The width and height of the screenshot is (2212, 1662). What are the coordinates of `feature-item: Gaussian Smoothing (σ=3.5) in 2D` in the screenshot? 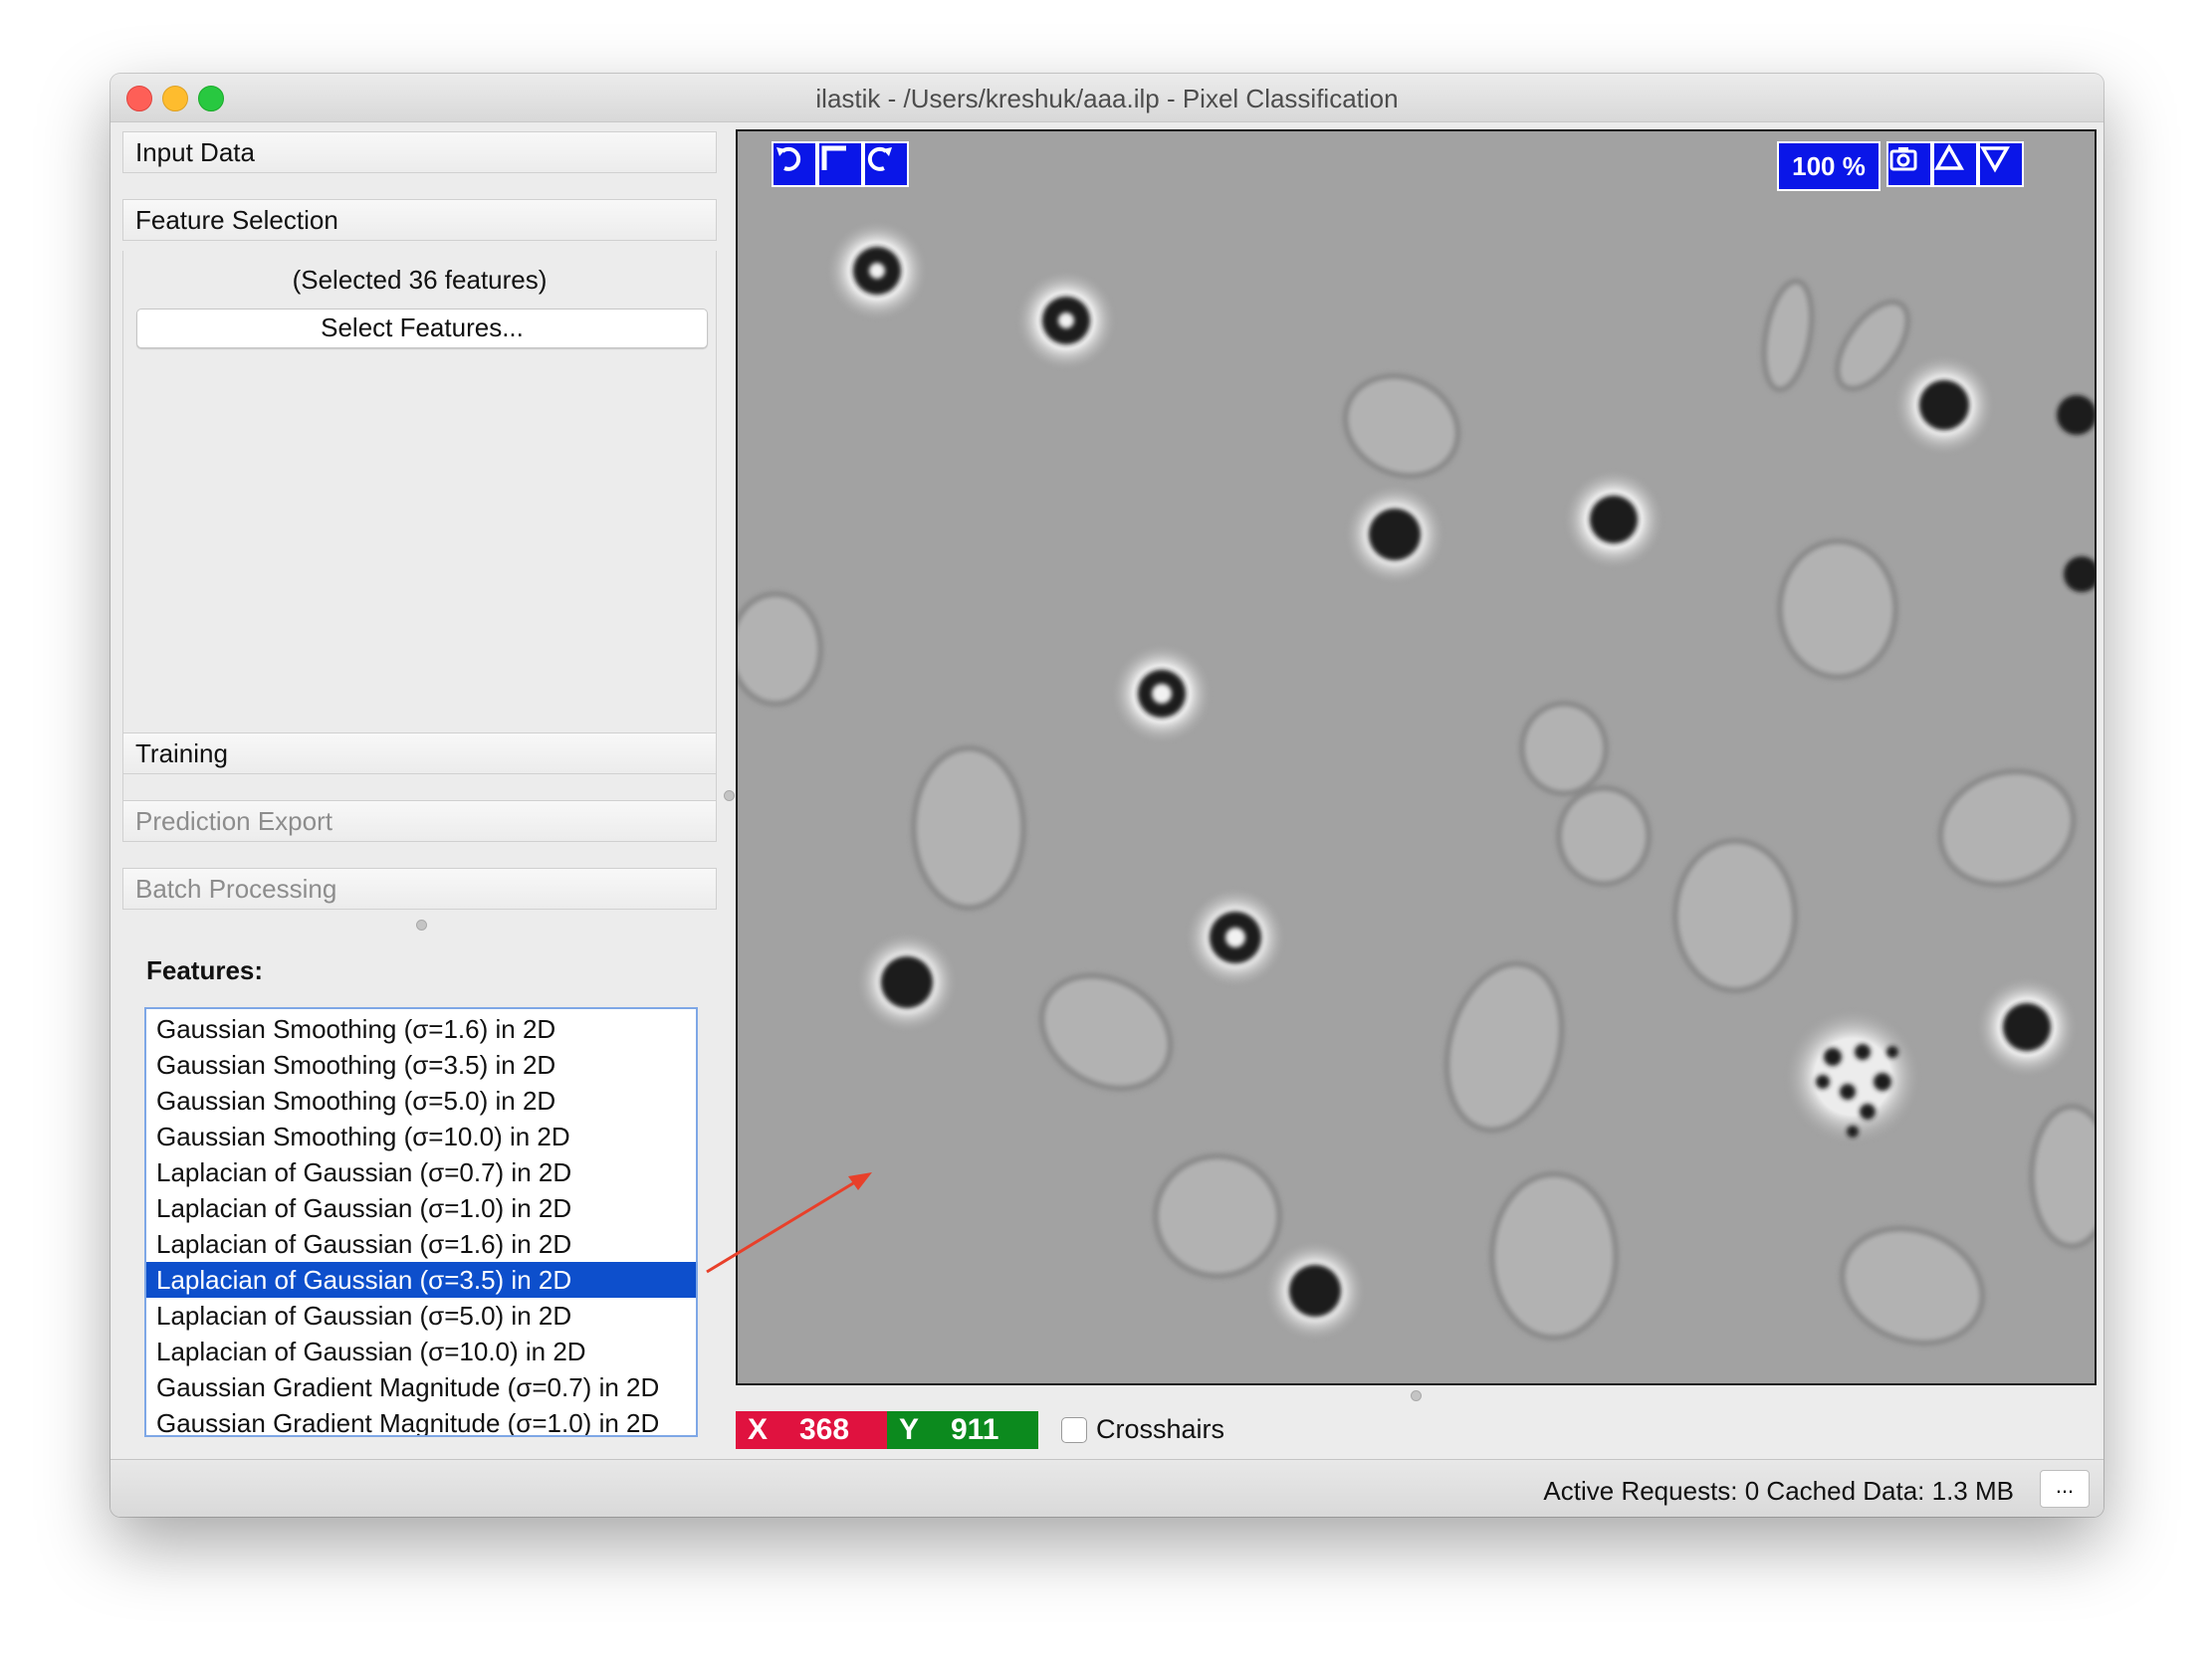 It's located at (421, 1065).